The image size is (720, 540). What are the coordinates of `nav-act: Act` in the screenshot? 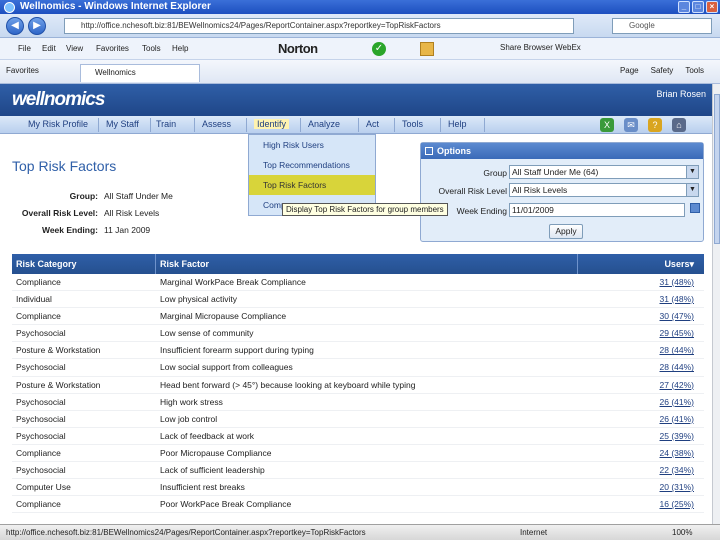 It's located at (372, 124).